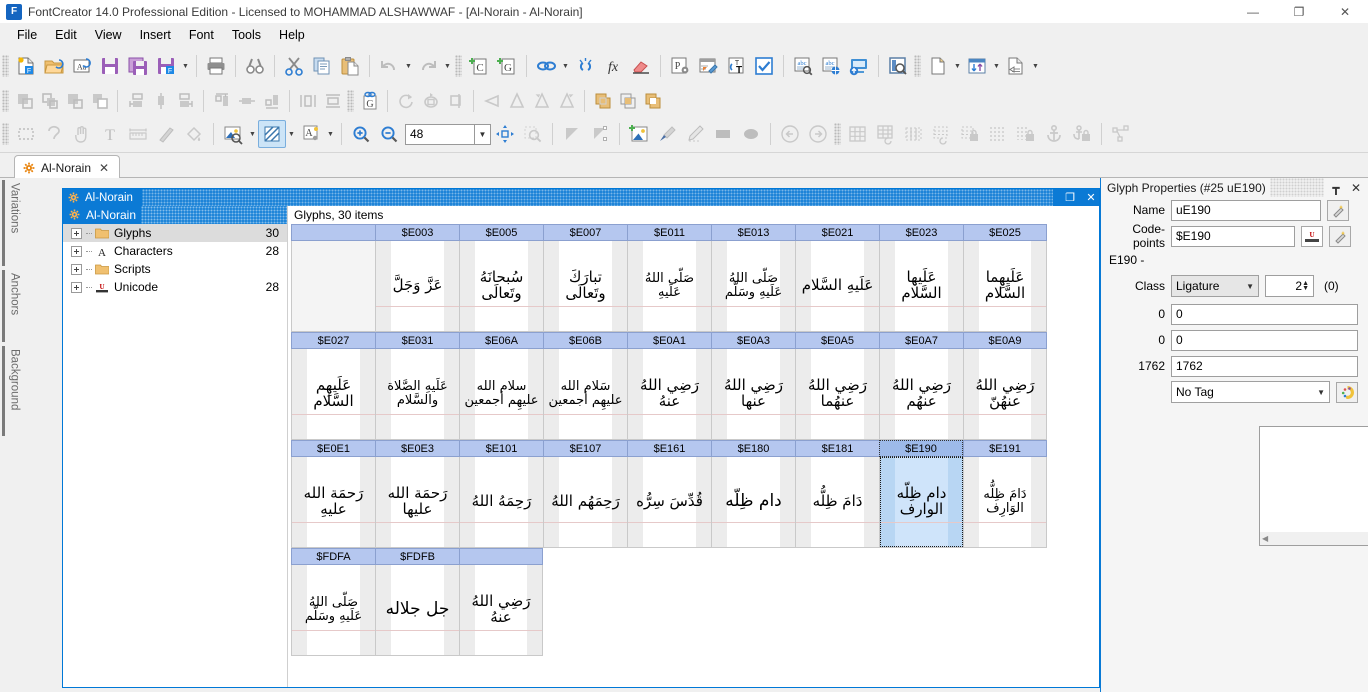 Image resolution: width=1368 pixels, height=692 pixels. I want to click on codepoints-wand-icon, so click(1340, 236).